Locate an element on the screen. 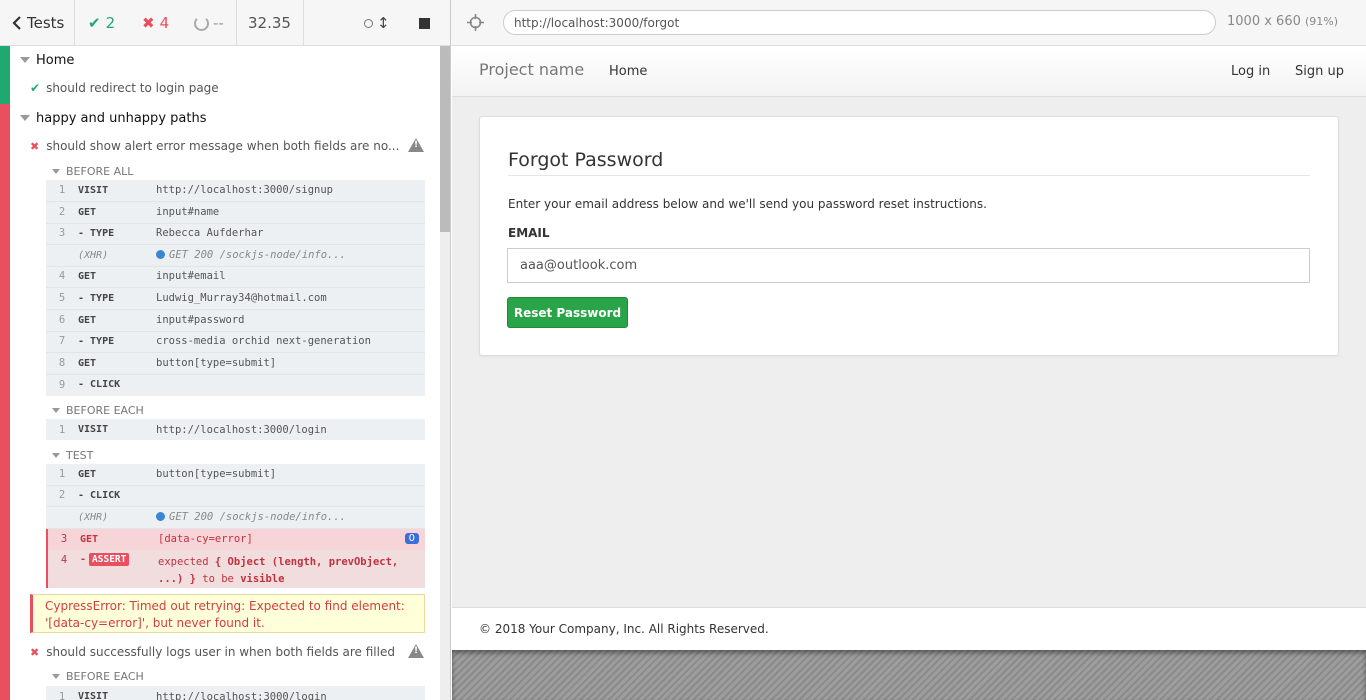  tests-back-button: Tests is located at coordinates (38, 23).